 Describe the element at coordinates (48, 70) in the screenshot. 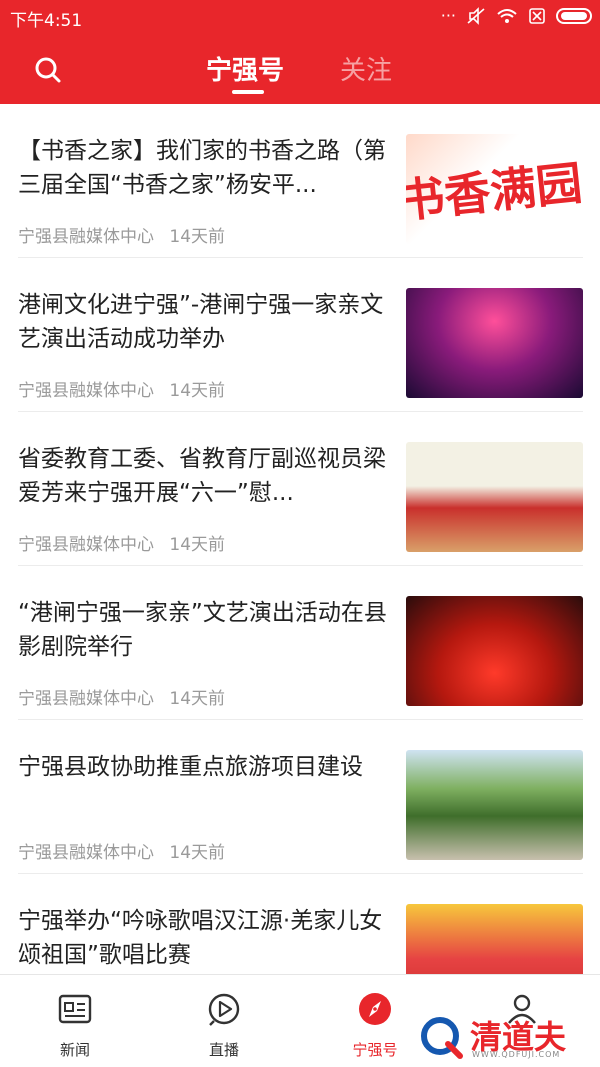

I see `search-icon` at that location.